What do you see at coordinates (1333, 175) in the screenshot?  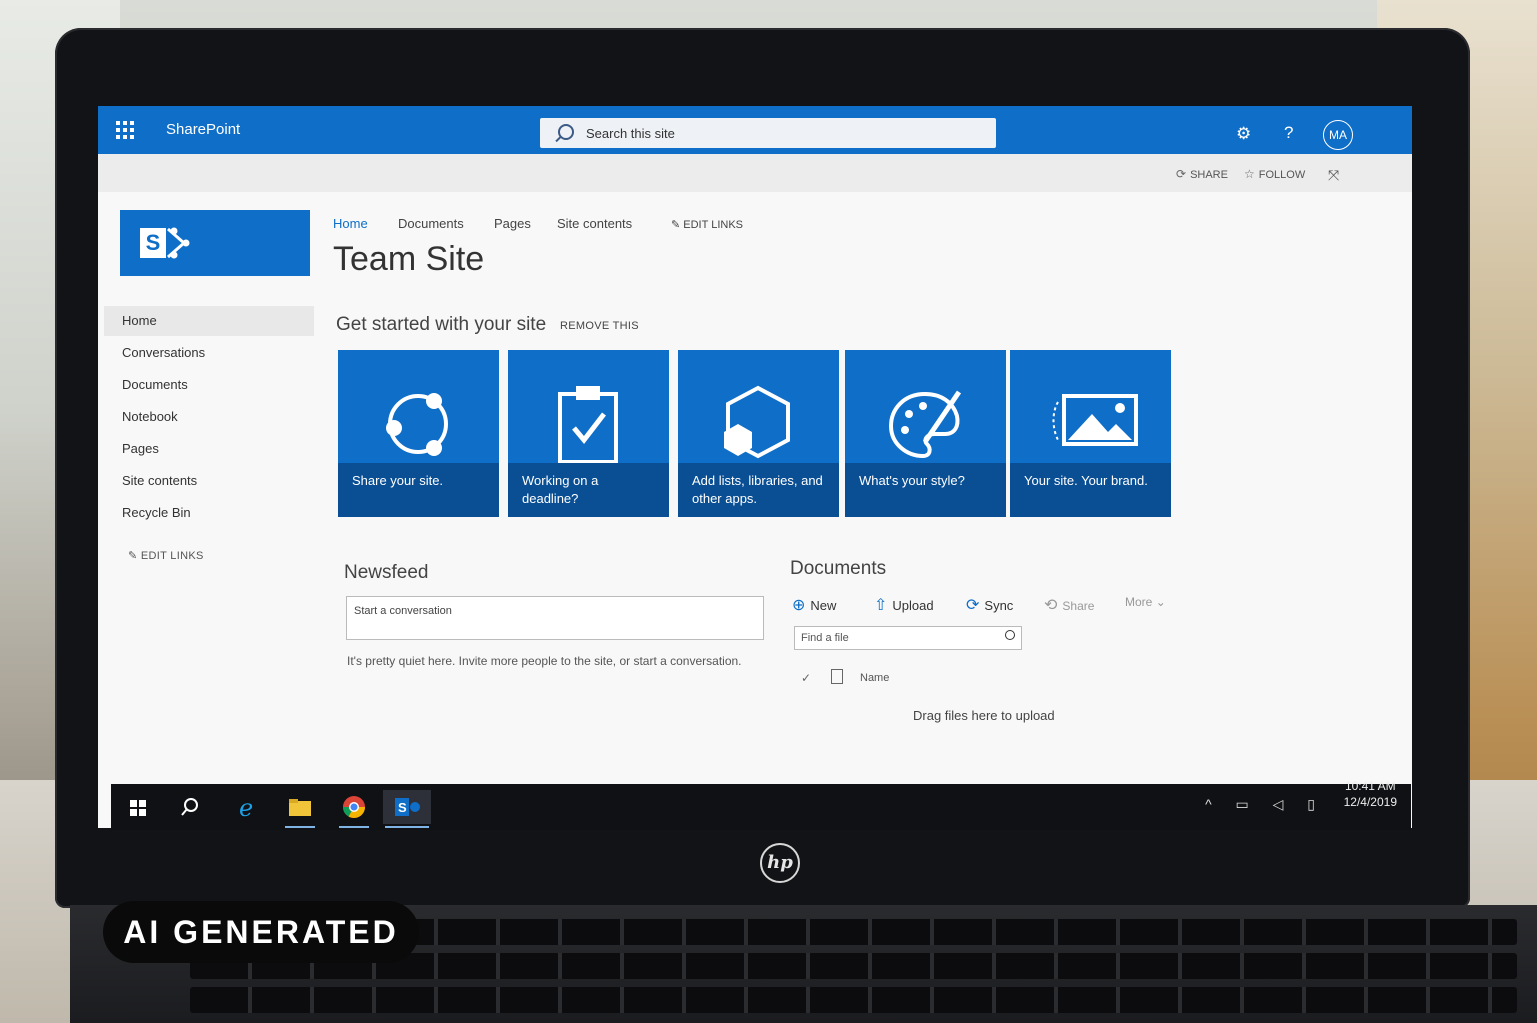 I see `focus-content-icon: ⤧` at bounding box center [1333, 175].